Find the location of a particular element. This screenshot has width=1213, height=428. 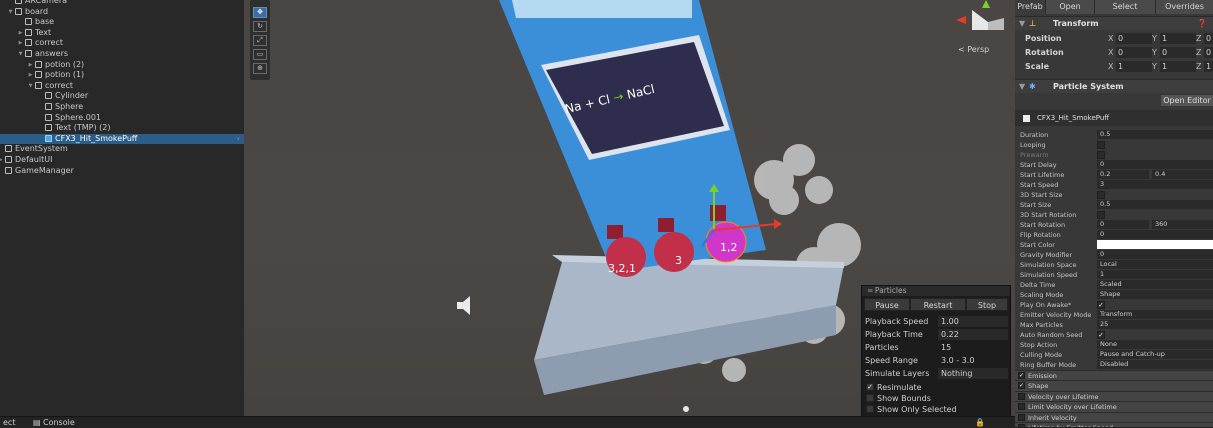

hierarchy-item: ARCamera is located at coordinates (122, 3).